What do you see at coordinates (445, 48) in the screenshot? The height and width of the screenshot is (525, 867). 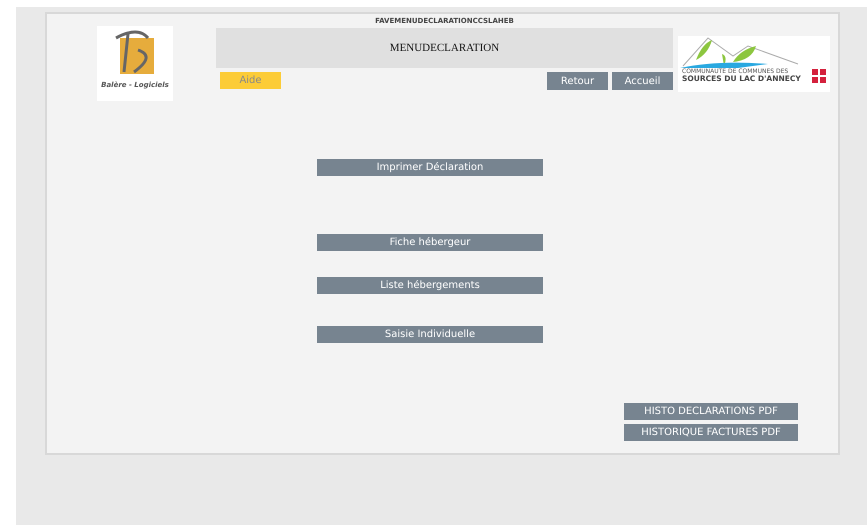 I see `page-title: MENUDECLARATION` at bounding box center [445, 48].